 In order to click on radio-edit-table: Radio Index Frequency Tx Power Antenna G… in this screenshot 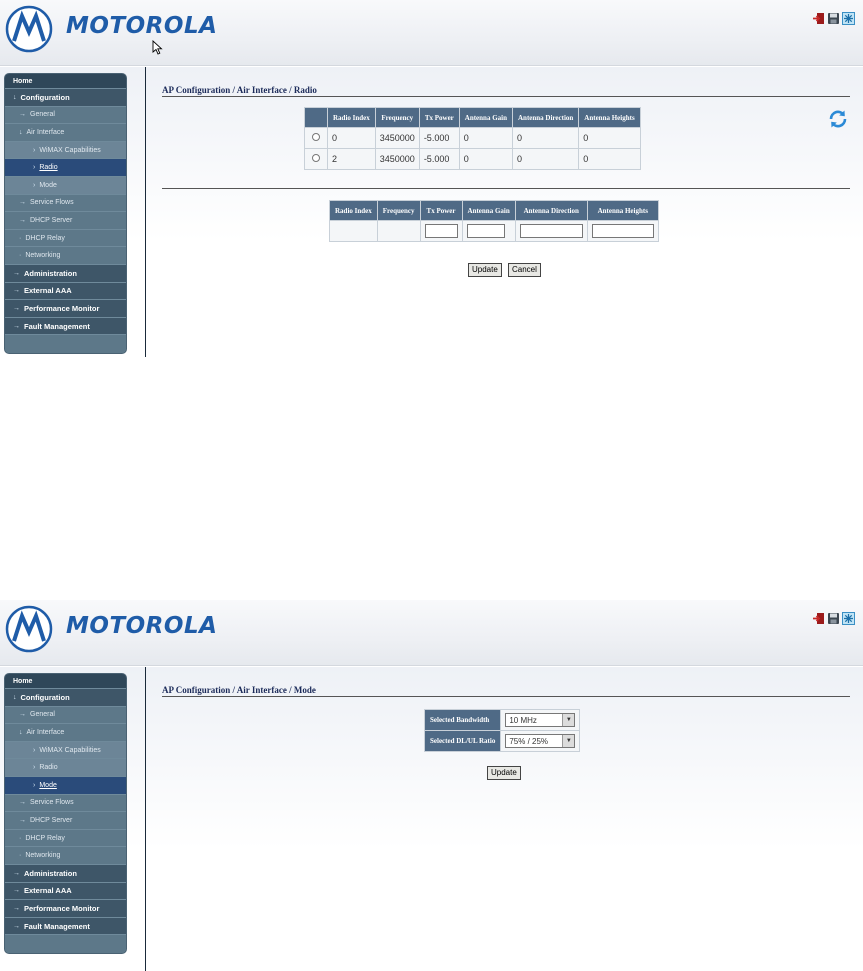, I will do `click(494, 221)`.